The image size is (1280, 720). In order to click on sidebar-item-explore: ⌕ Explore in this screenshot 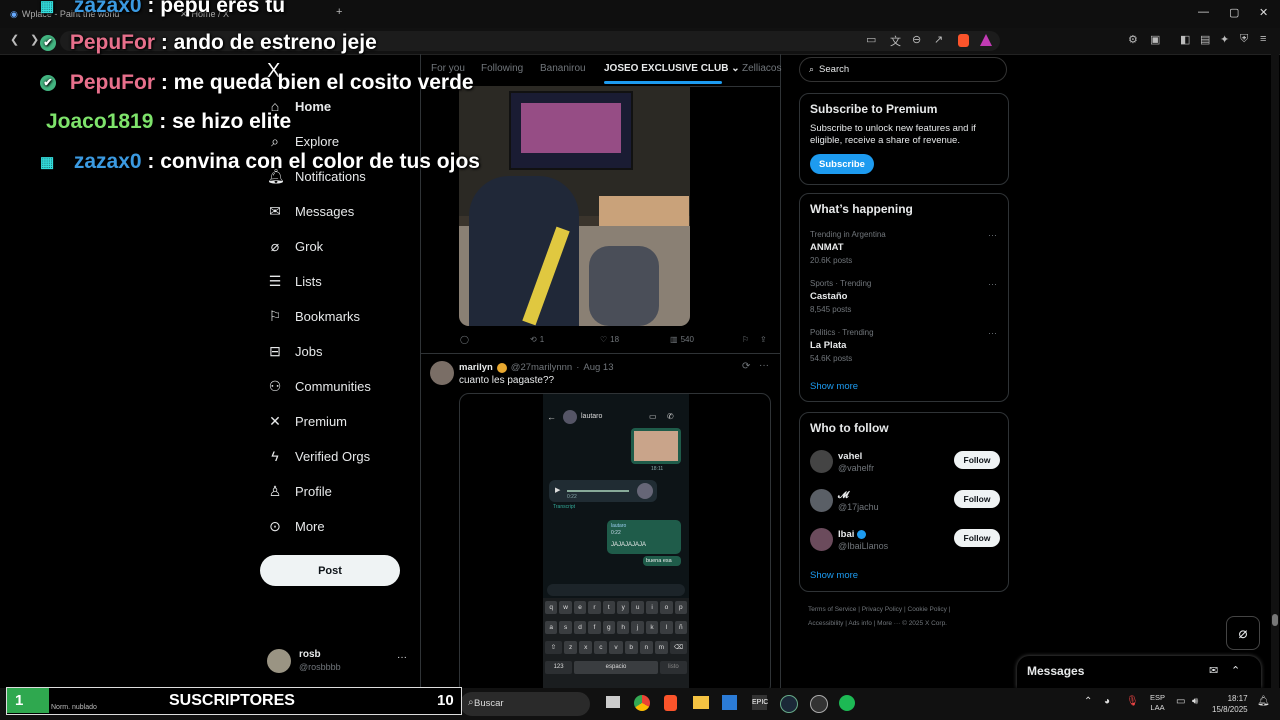, I will do `click(303, 141)`.